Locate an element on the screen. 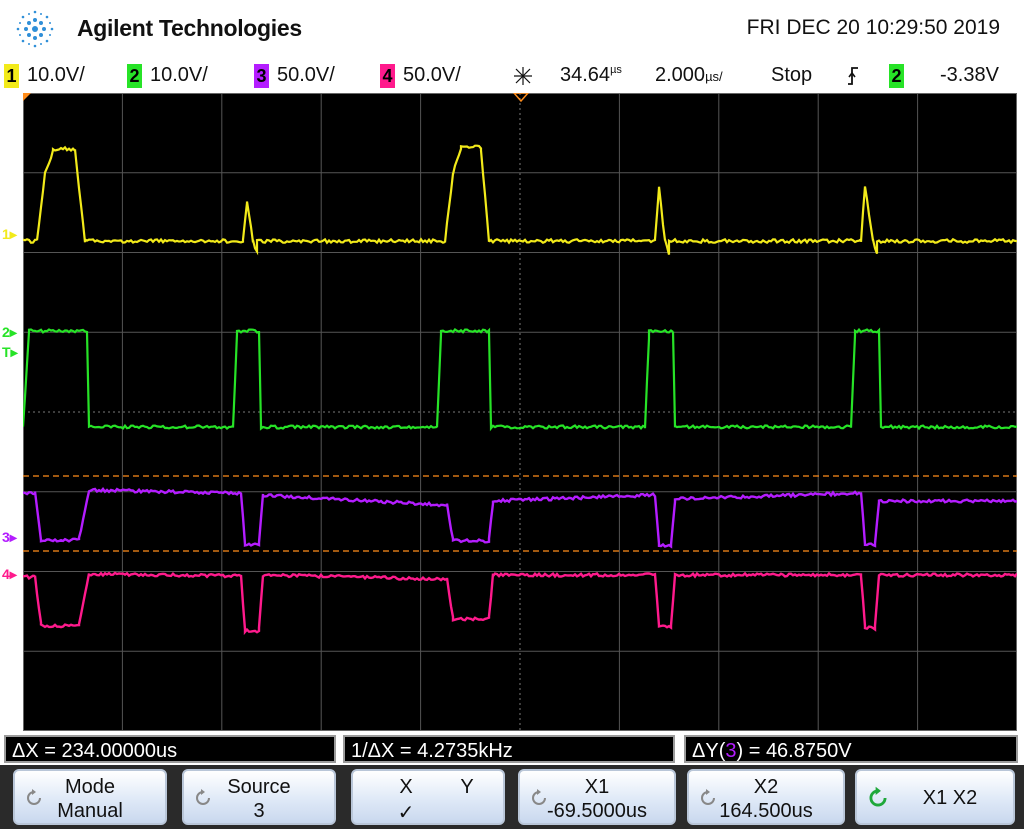  trigger-position-marker is located at coordinates (521, 97).